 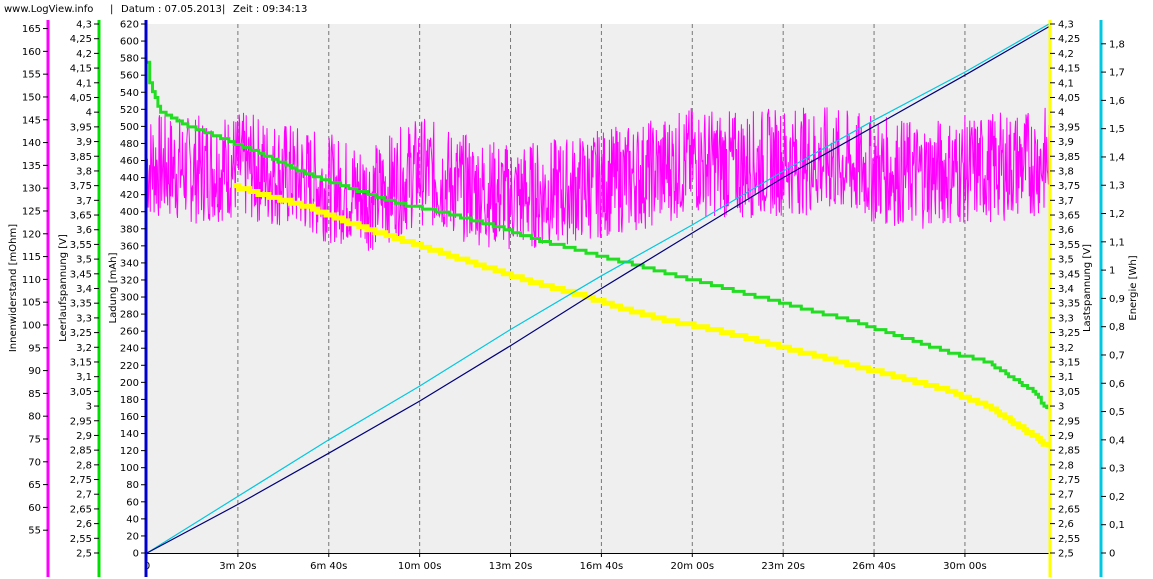 I want to click on ladung-tick-label: 80, so click(x=132, y=485).